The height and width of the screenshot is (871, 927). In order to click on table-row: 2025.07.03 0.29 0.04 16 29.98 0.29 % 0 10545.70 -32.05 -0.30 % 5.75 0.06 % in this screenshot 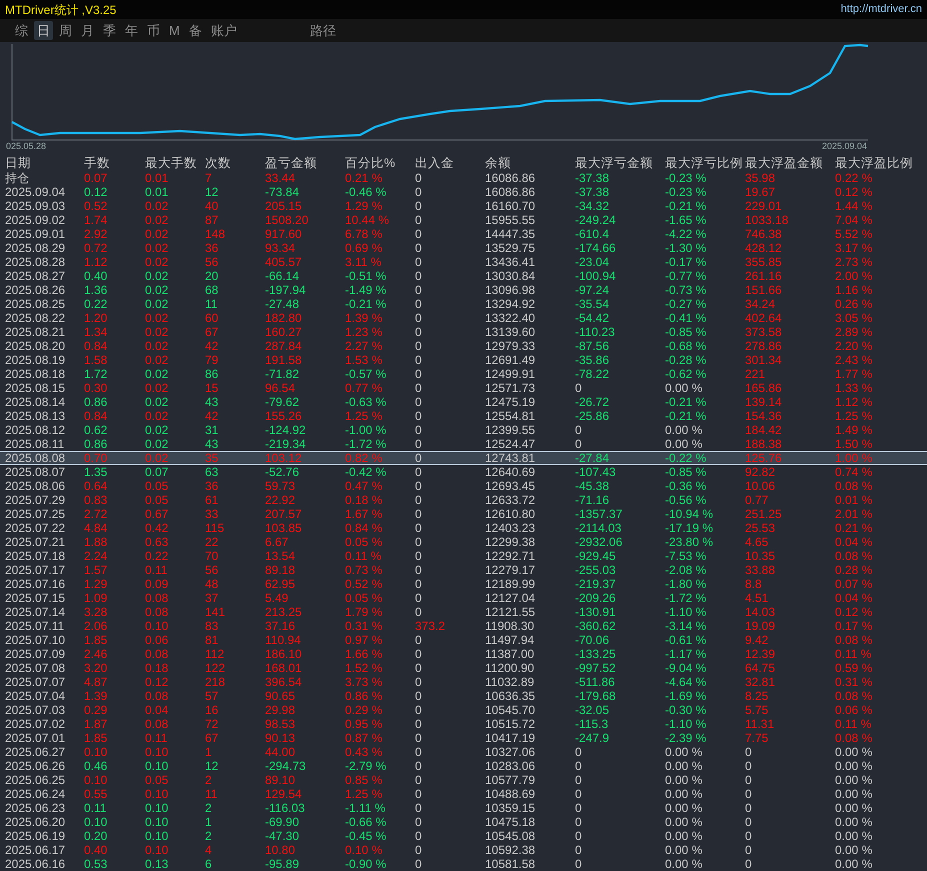, I will do `click(463, 710)`.